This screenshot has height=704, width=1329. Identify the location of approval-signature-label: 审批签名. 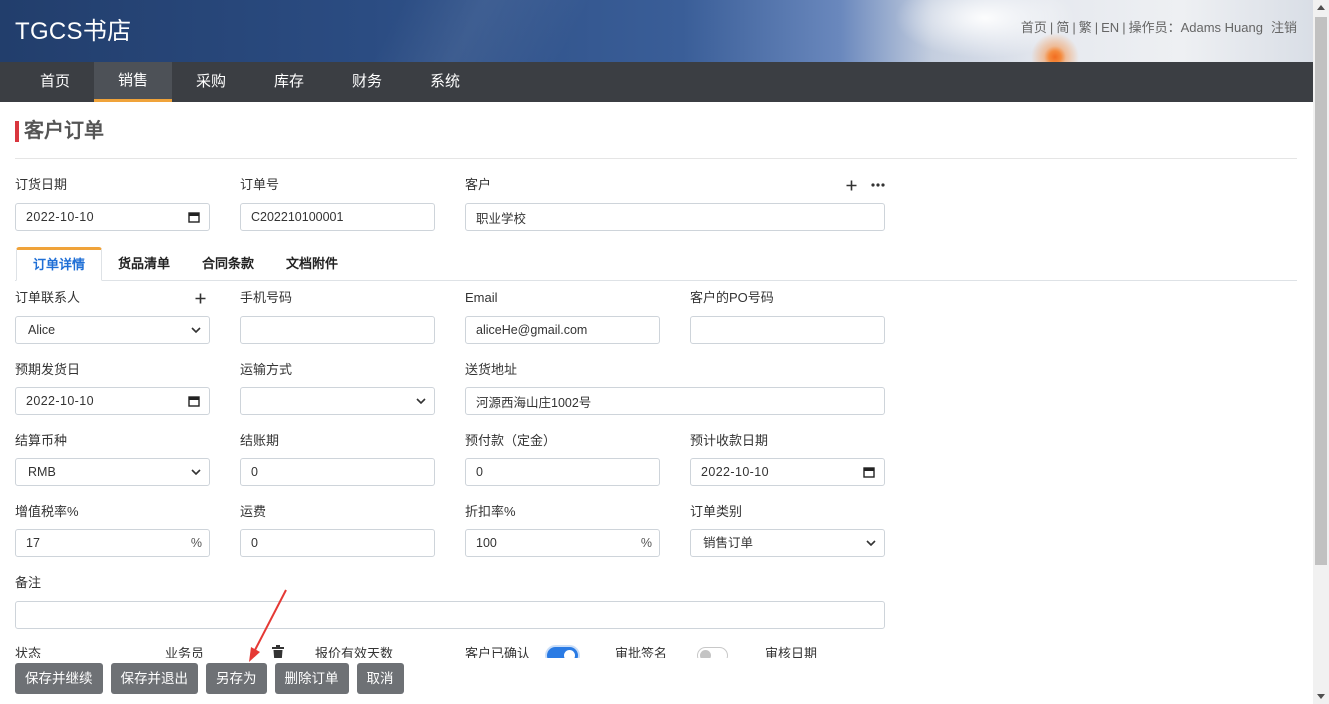
(641, 652).